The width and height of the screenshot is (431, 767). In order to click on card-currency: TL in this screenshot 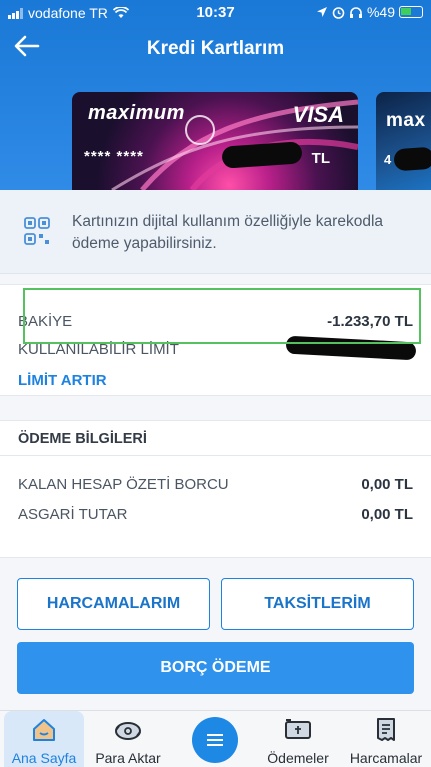, I will do `click(320, 158)`.